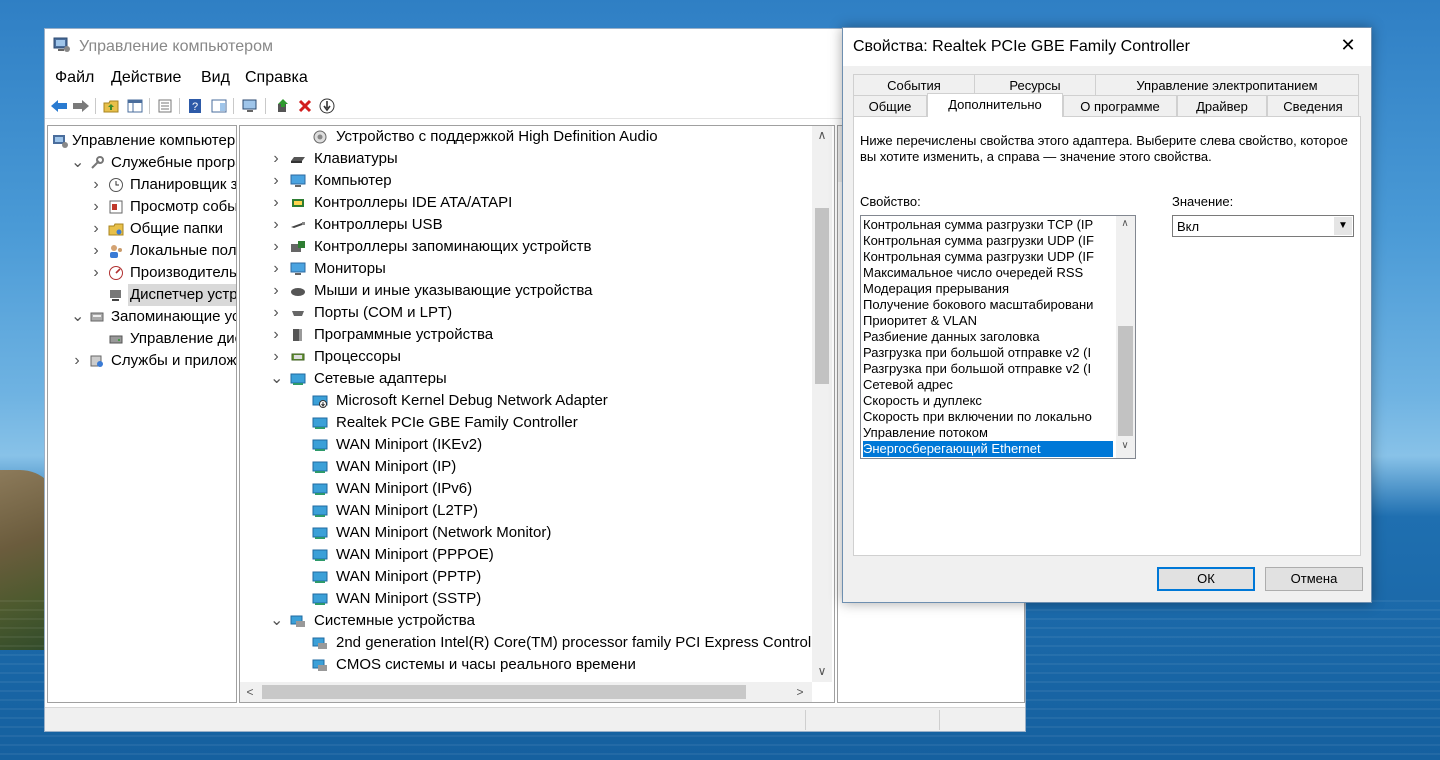  I want to click on view-panel-icon, so click(219, 106).